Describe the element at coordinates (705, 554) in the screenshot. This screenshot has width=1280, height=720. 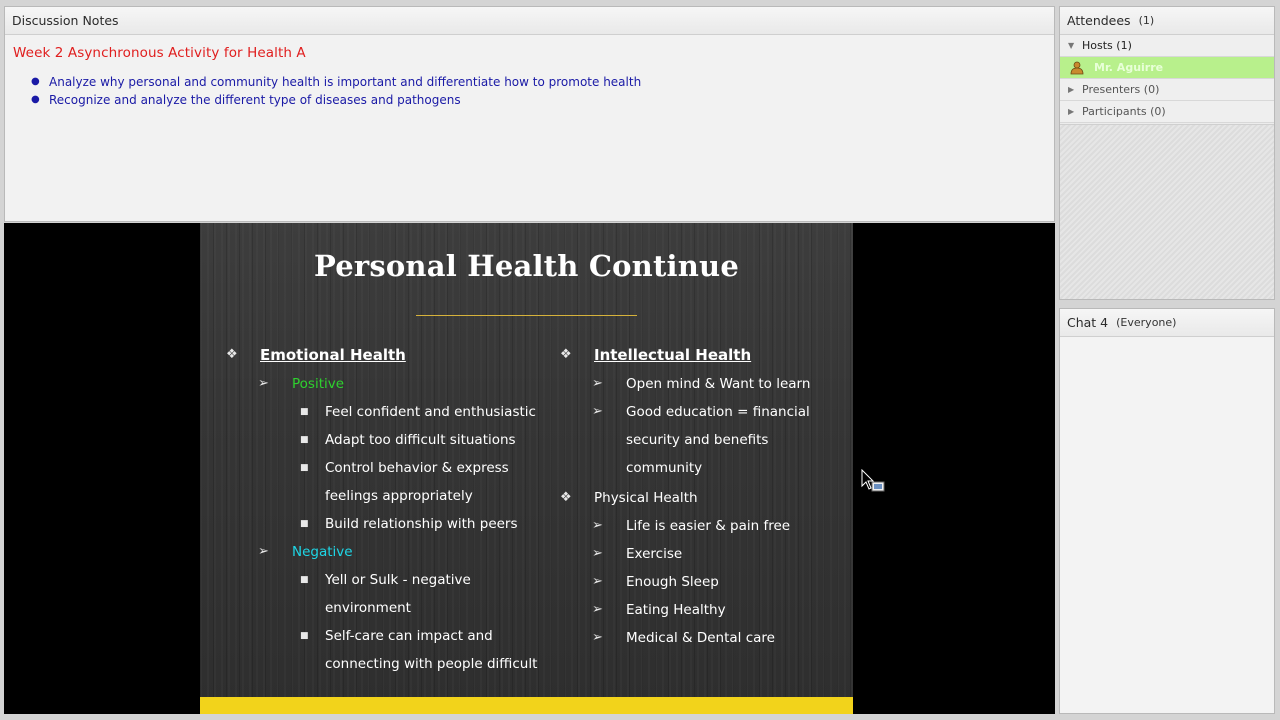
I see `list-item: ➢ Exercise` at that location.